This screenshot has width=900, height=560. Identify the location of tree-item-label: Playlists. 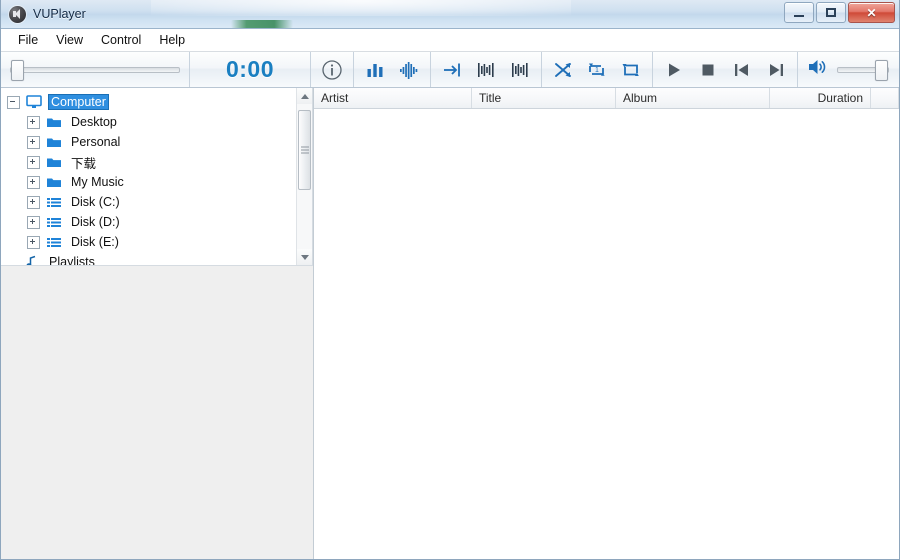
(72, 260).